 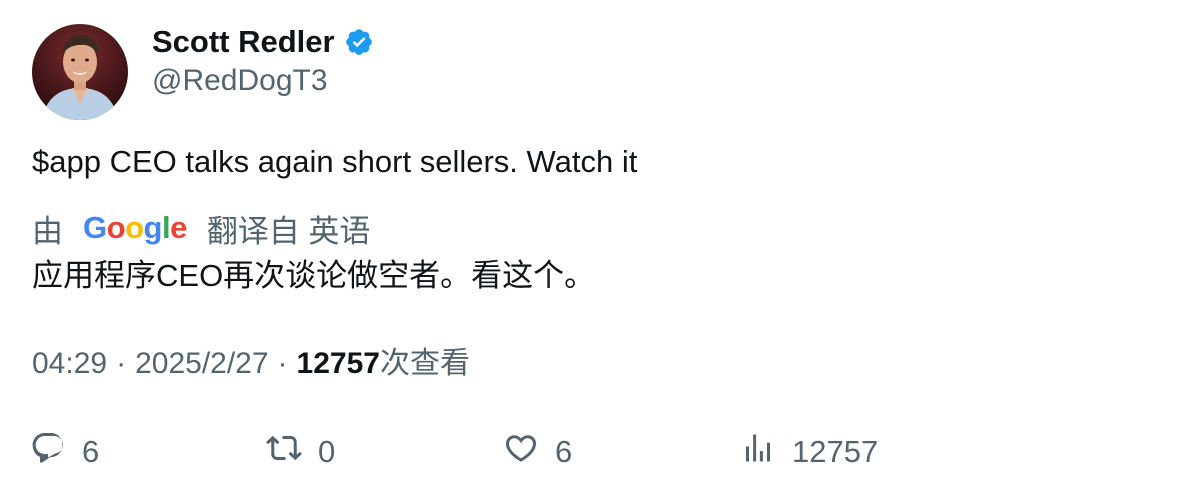 What do you see at coordinates (424, 363) in the screenshot?
I see `views-label: 次查看` at bounding box center [424, 363].